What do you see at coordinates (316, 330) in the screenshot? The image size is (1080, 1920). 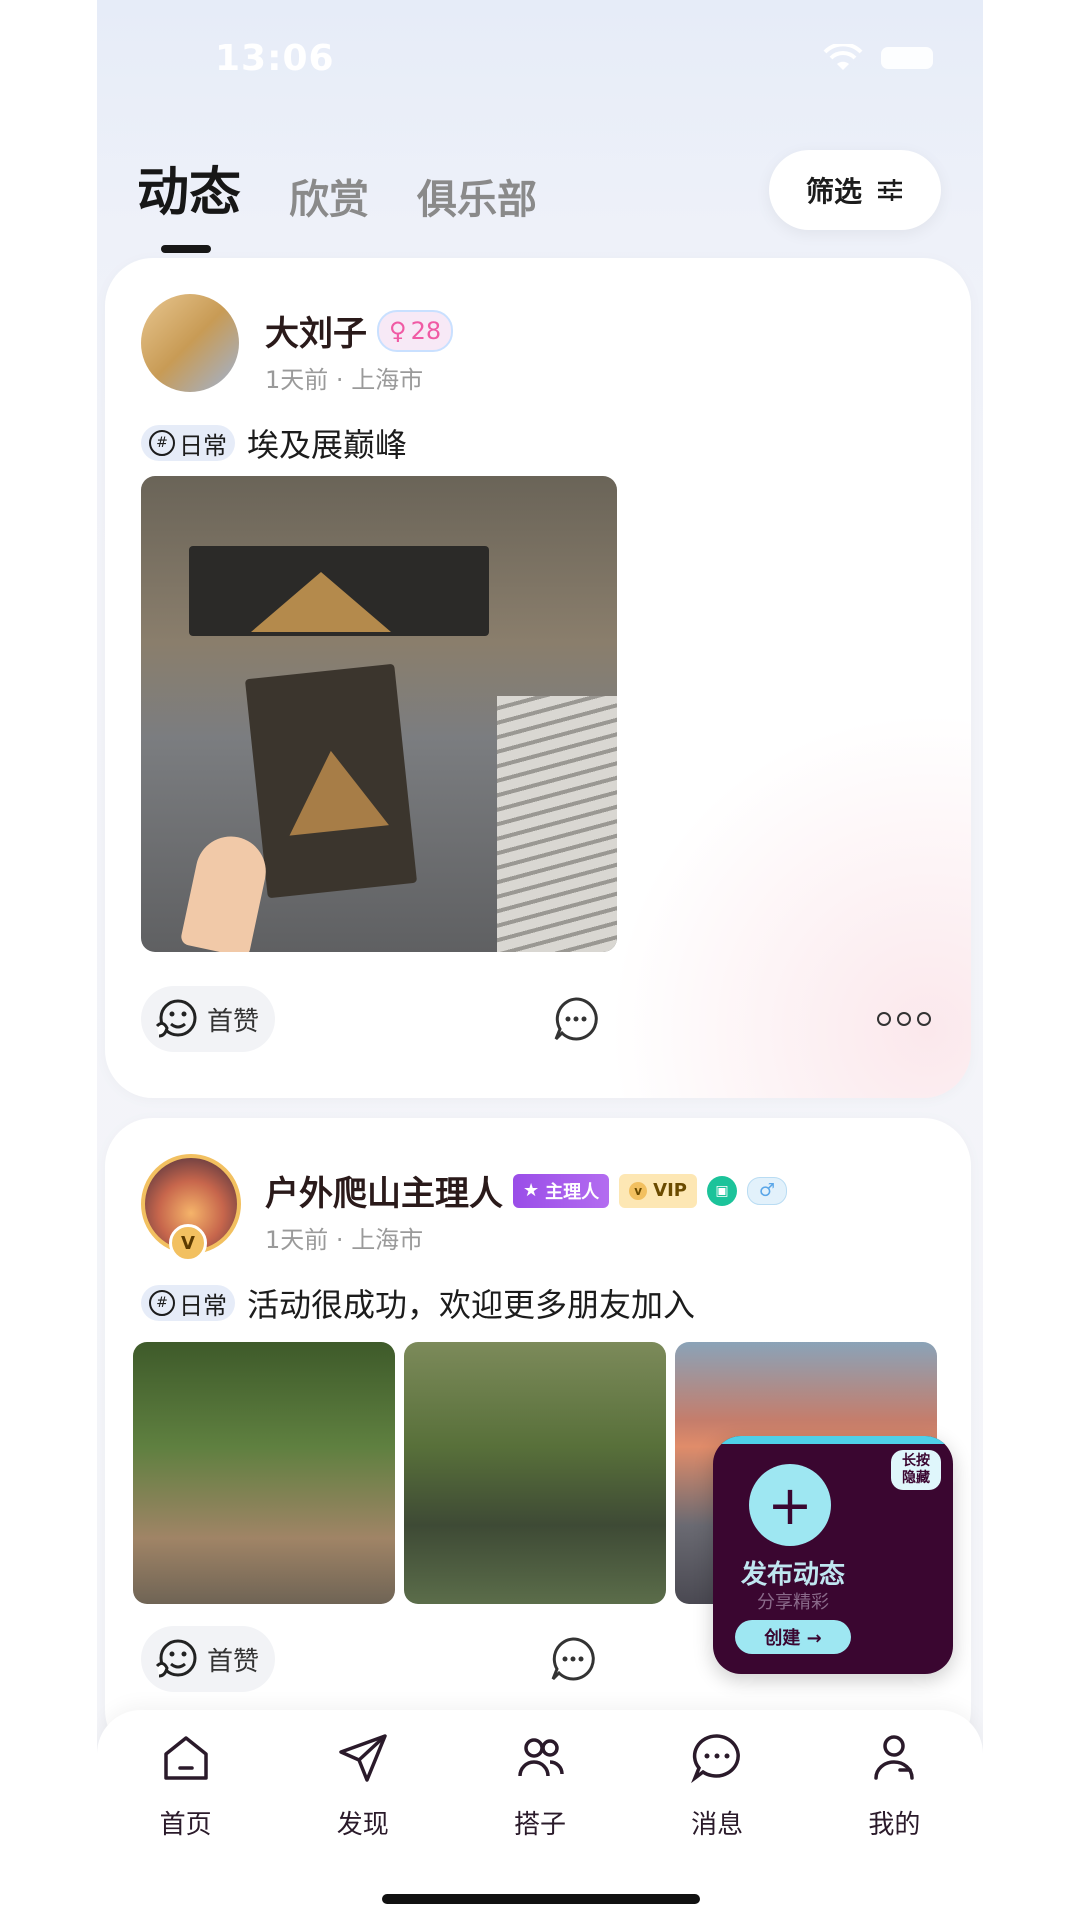 I see `username: 大刘子` at bounding box center [316, 330].